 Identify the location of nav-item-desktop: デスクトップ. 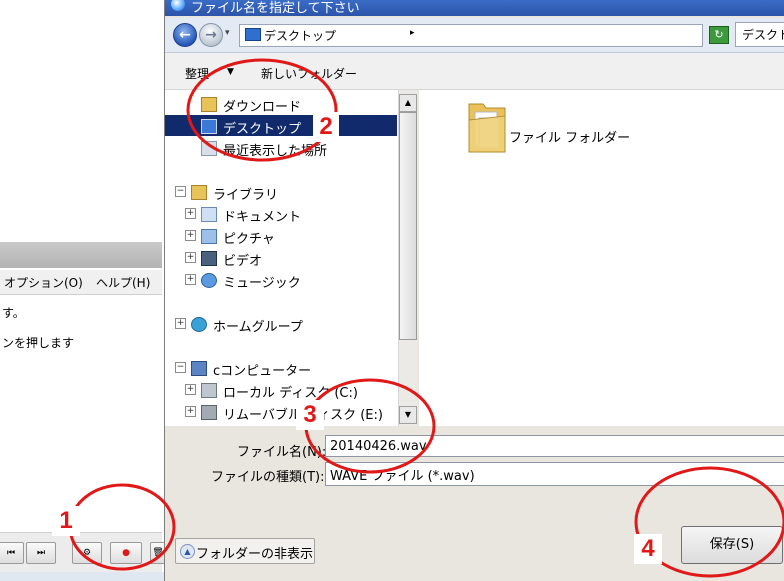
(281, 126).